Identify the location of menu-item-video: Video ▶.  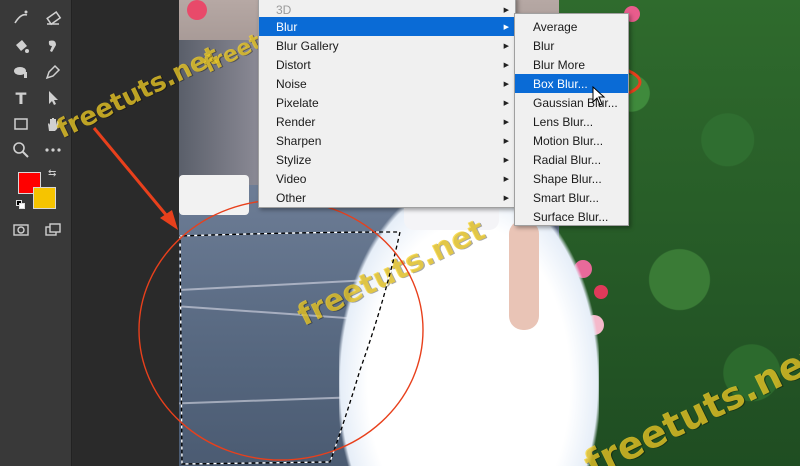
(387, 178).